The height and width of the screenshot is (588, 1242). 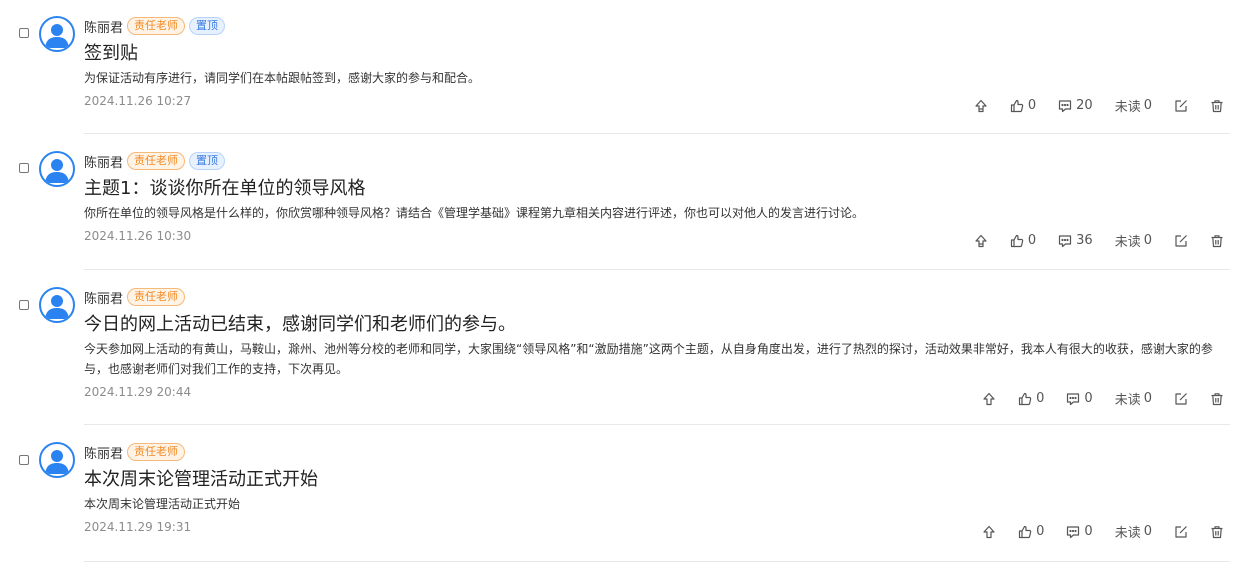 I want to click on comment-button: 20, so click(x=1075, y=105).